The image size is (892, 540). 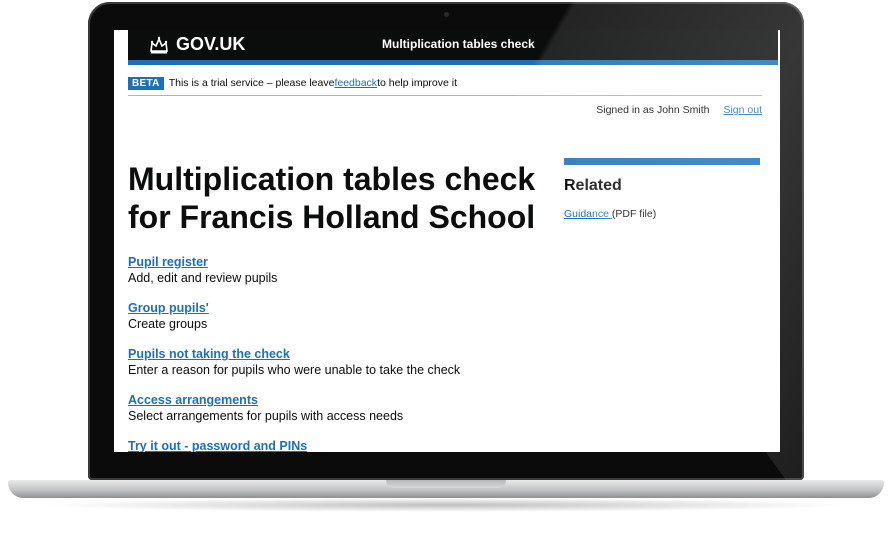 What do you see at coordinates (662, 214) in the screenshot?
I see `related-item: Guidance (PDF file)` at bounding box center [662, 214].